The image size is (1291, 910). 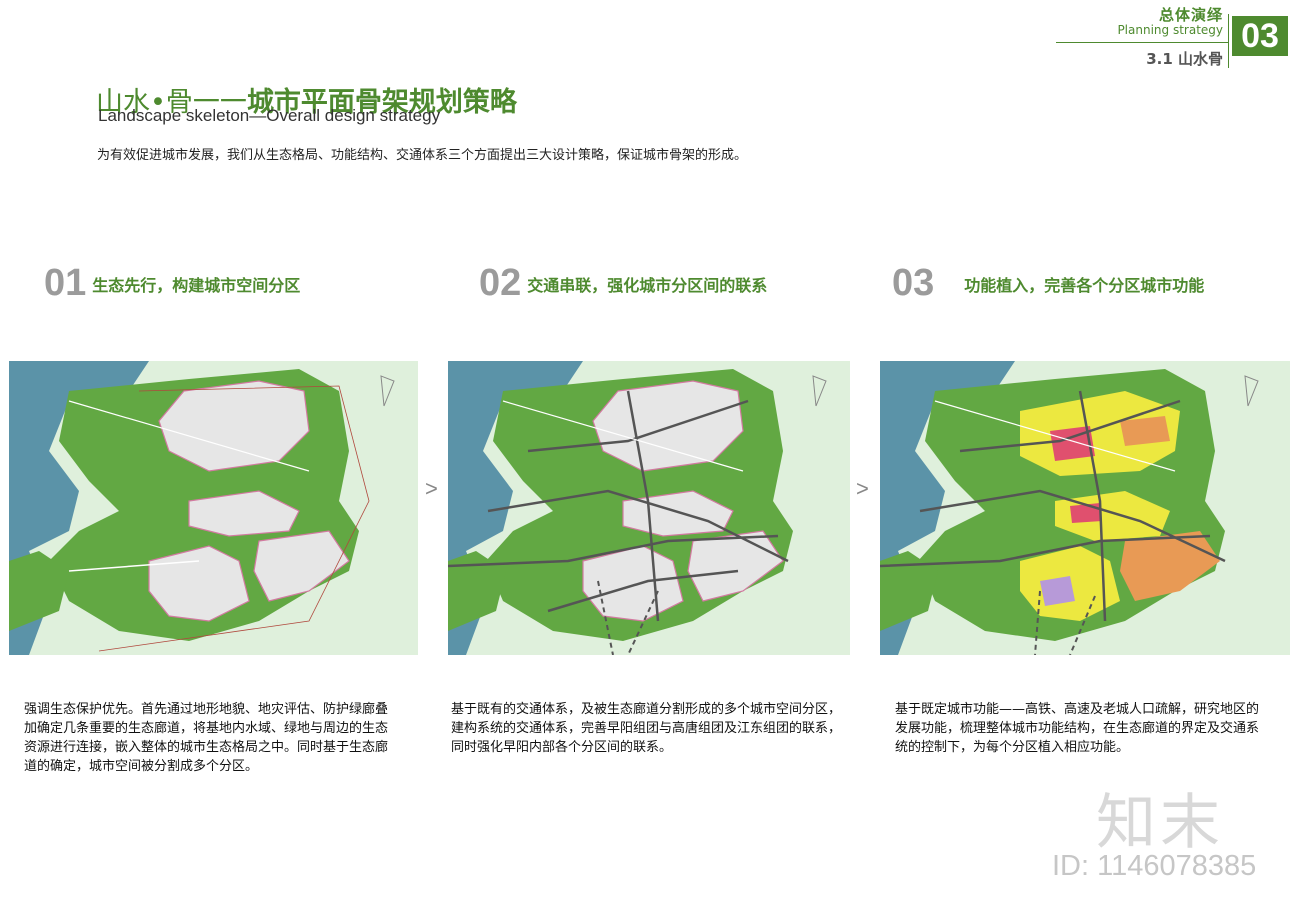 What do you see at coordinates (1170, 30) in the screenshot?
I see `section-title-en: Planning strategy` at bounding box center [1170, 30].